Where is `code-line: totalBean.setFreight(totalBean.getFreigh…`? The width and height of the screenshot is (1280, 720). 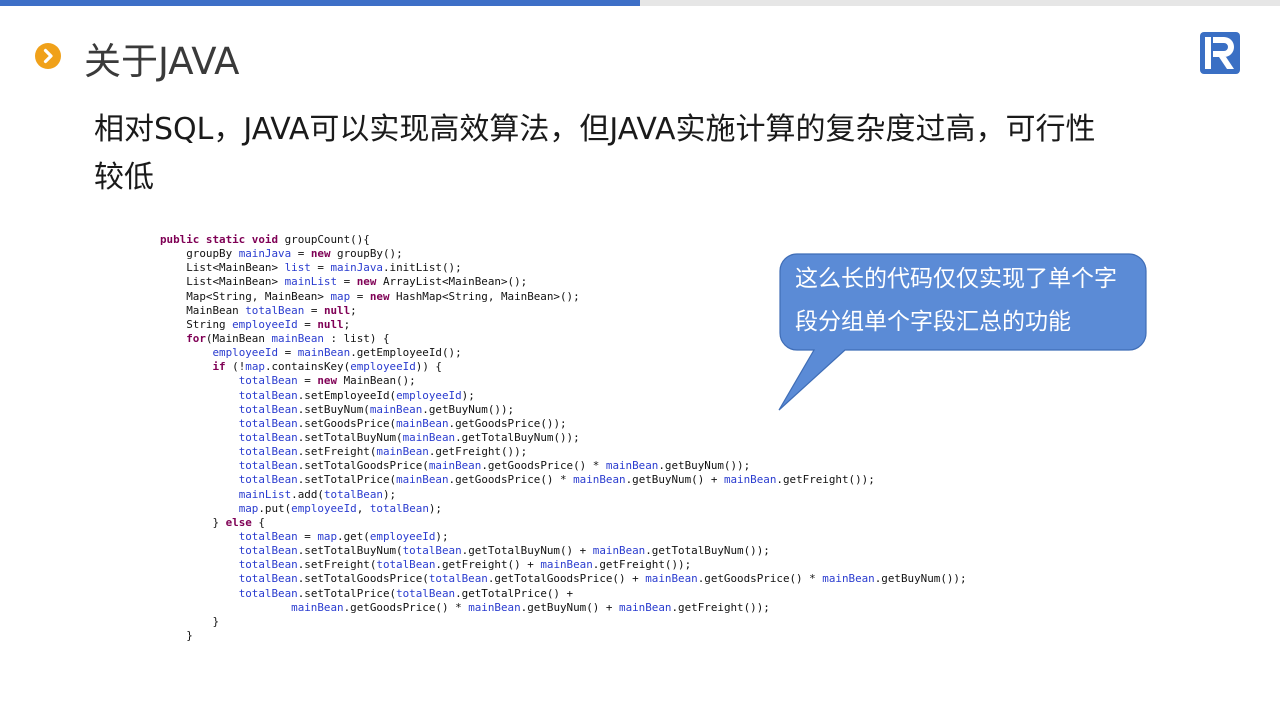
code-line: totalBean.setFreight(totalBean.getFreigh… is located at coordinates (465, 565).